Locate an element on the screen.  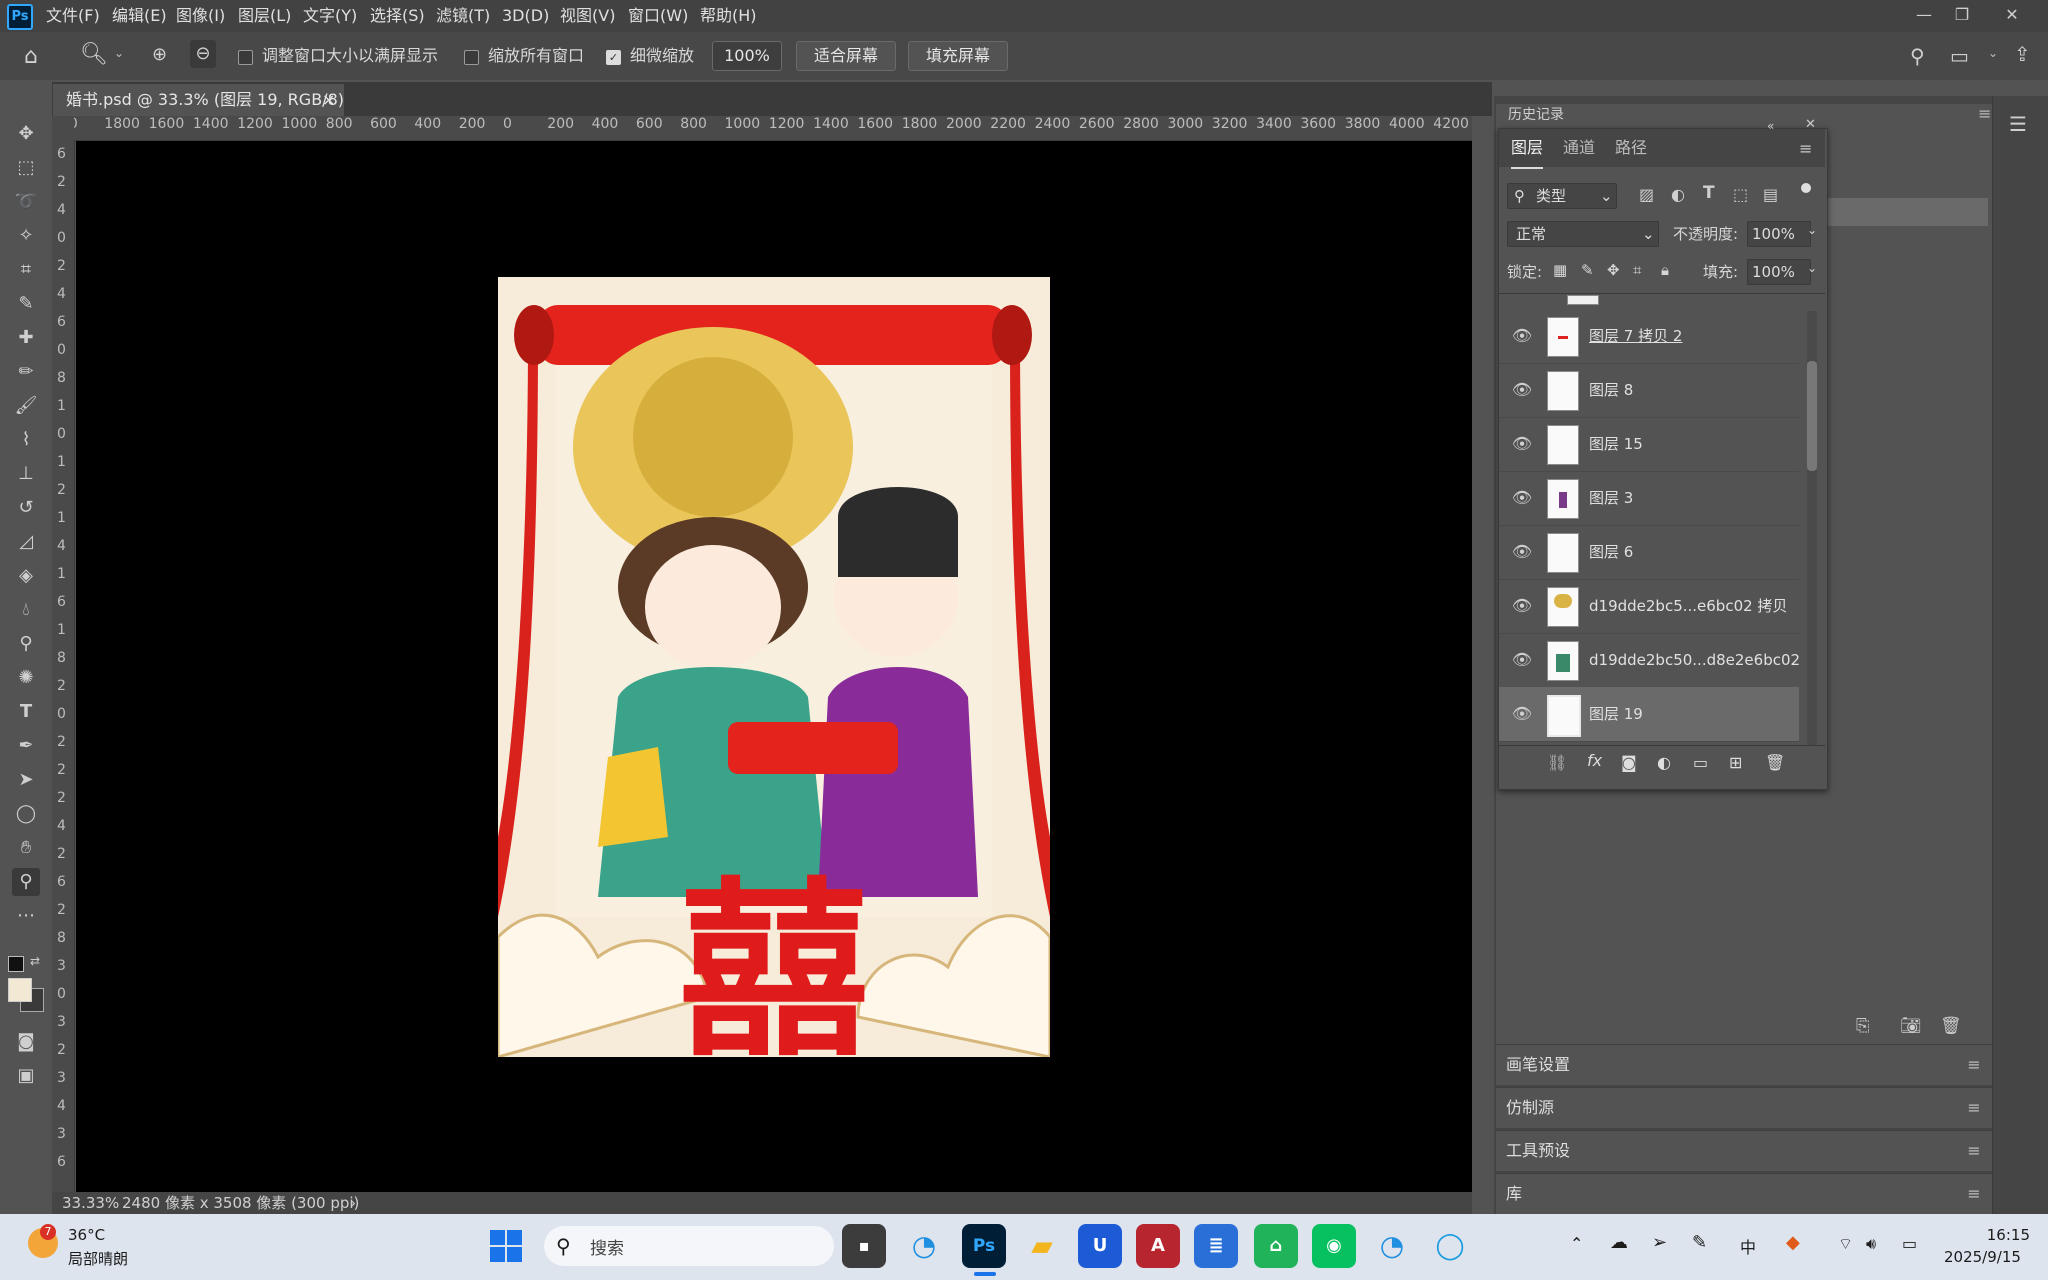
menu-file: 文件(F) is located at coordinates (73, 16).